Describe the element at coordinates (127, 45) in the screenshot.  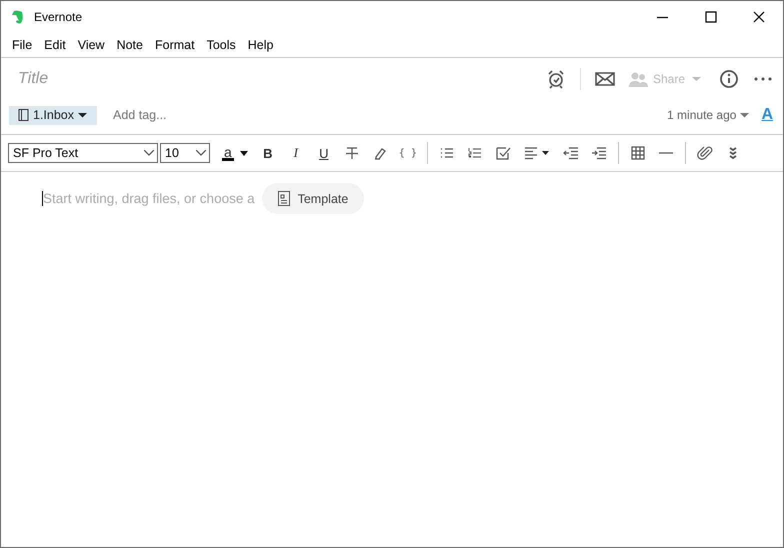
I see `menu-item: Note` at that location.